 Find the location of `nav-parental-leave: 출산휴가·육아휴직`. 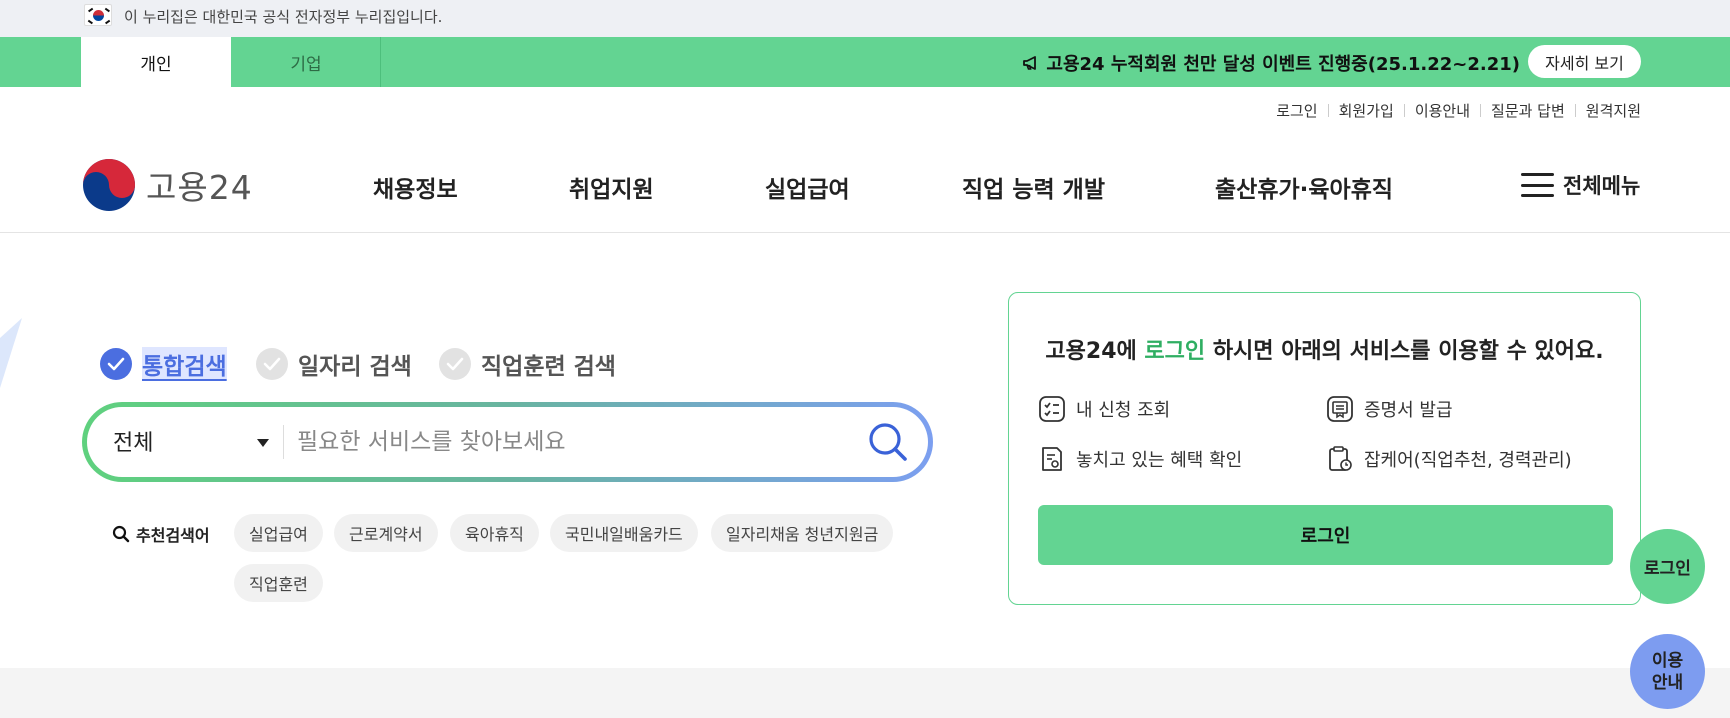

nav-parental-leave: 출산휴가·육아휴직 is located at coordinates (1304, 187).